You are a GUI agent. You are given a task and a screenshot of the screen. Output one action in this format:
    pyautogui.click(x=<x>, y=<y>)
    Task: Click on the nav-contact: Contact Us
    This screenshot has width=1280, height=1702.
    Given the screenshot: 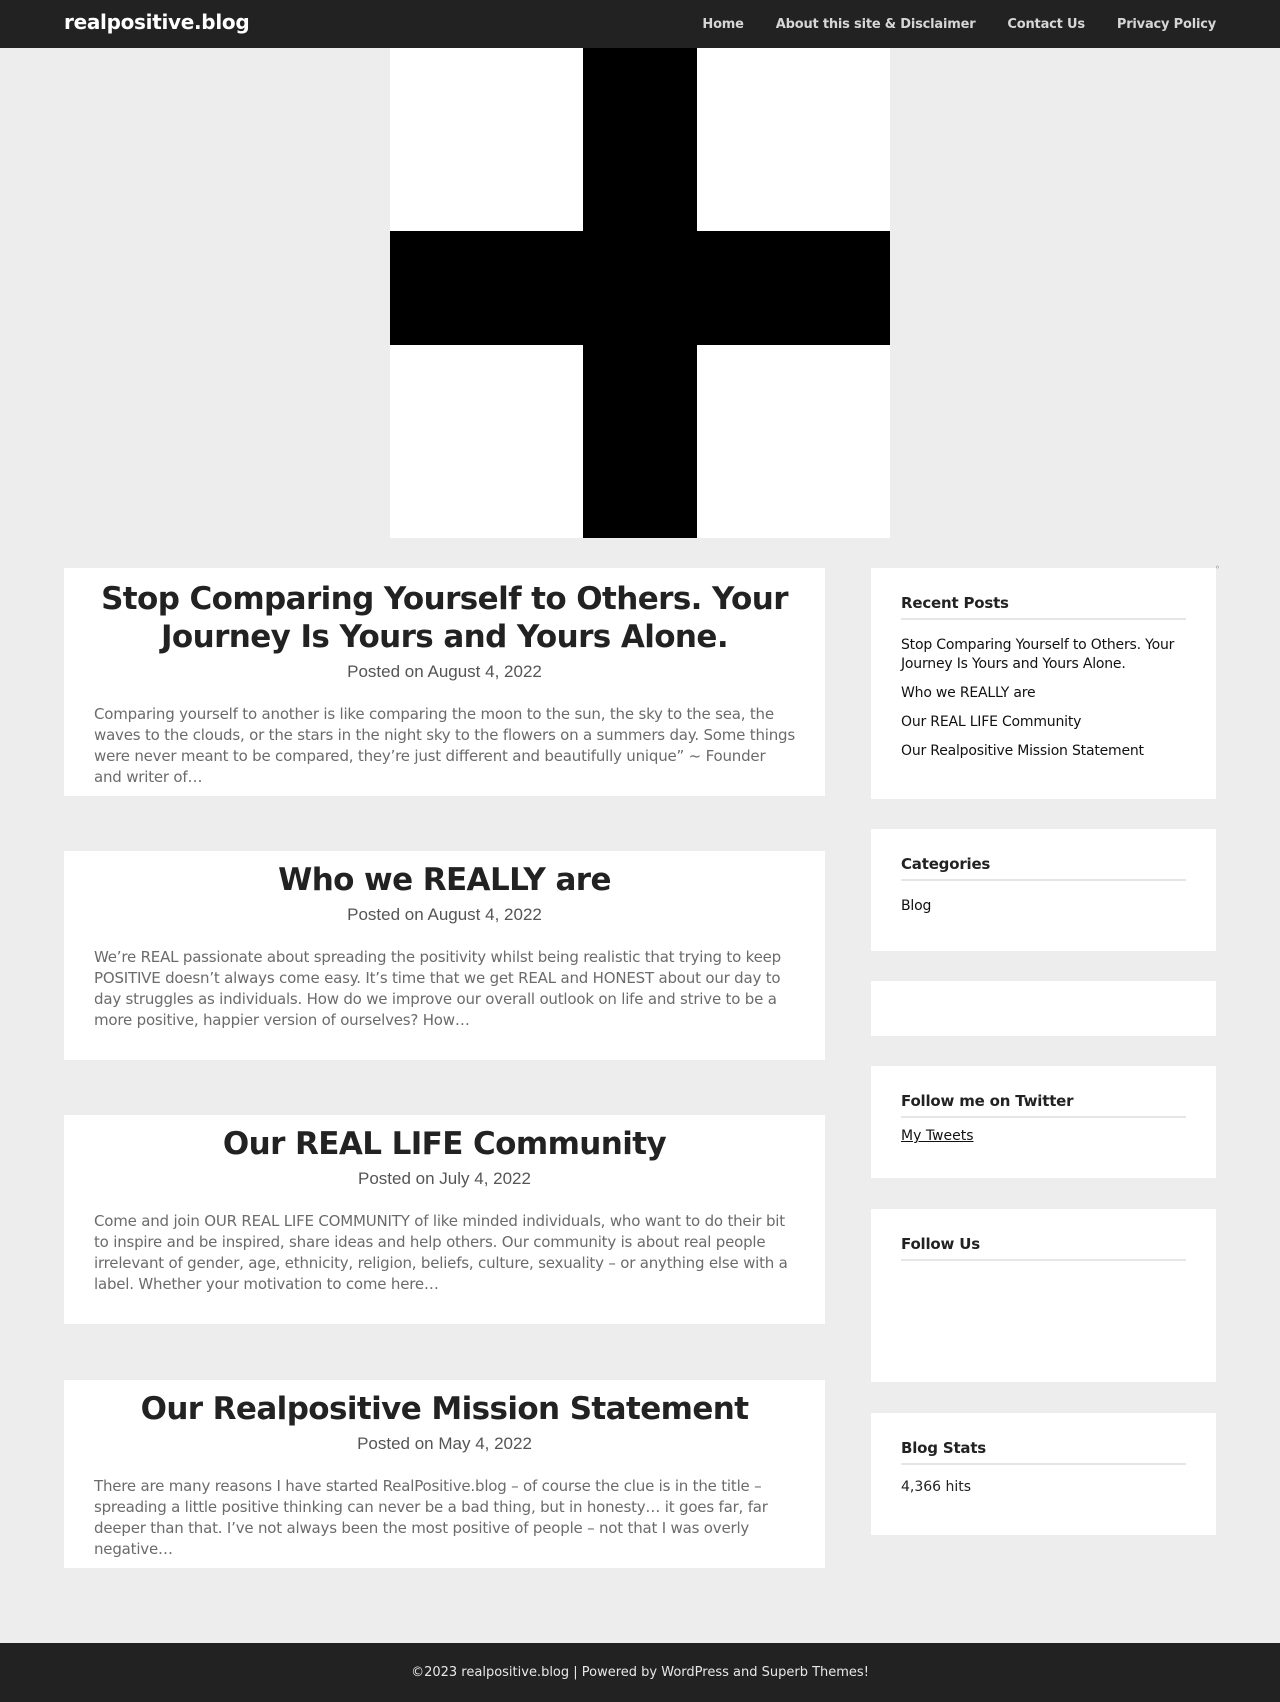 What is the action you would take?
    pyautogui.click(x=1046, y=24)
    